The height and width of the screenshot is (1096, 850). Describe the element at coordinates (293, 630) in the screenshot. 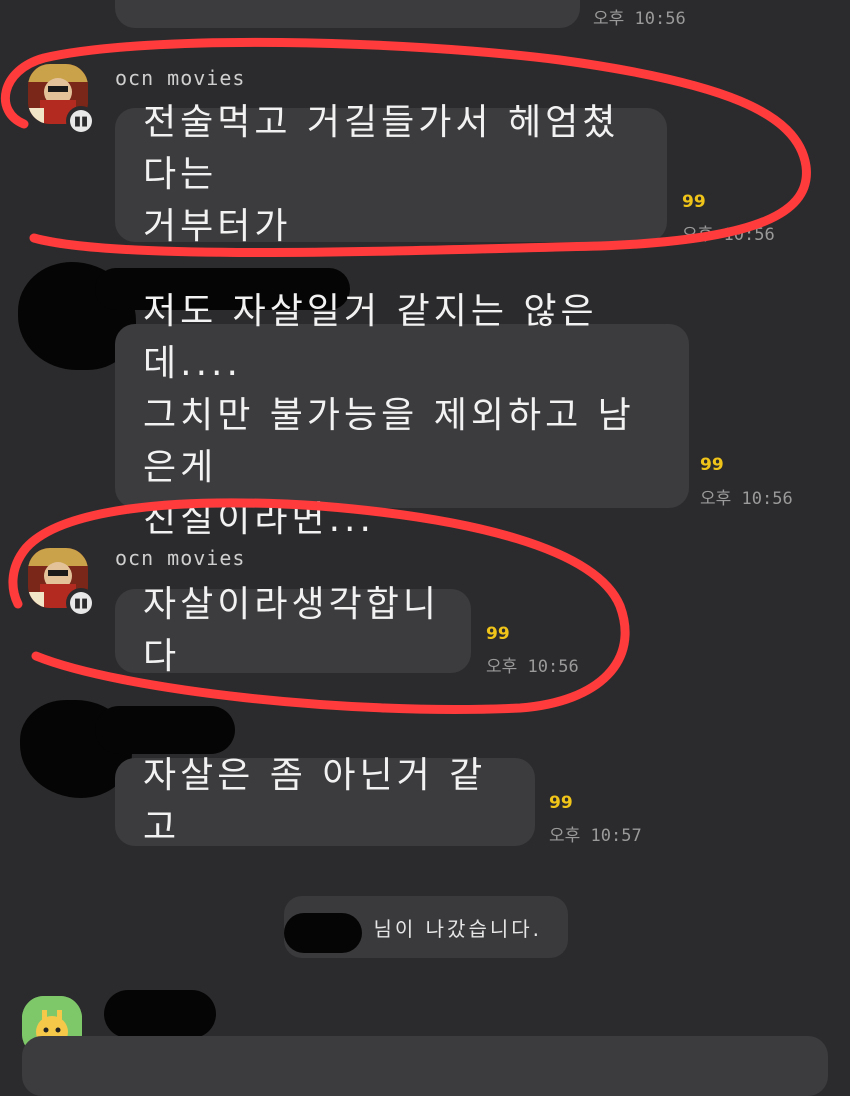

I see `message-bubble: 자살이라생각합니다` at that location.